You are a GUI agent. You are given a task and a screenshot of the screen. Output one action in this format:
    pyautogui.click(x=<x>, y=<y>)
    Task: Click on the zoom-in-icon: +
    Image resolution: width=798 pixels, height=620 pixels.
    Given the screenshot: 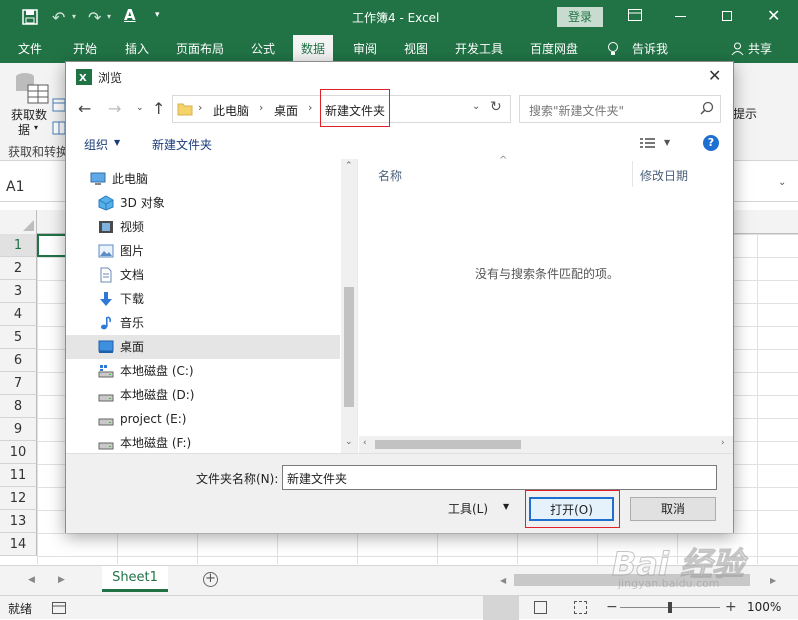 What is the action you would take?
    pyautogui.click(x=731, y=607)
    